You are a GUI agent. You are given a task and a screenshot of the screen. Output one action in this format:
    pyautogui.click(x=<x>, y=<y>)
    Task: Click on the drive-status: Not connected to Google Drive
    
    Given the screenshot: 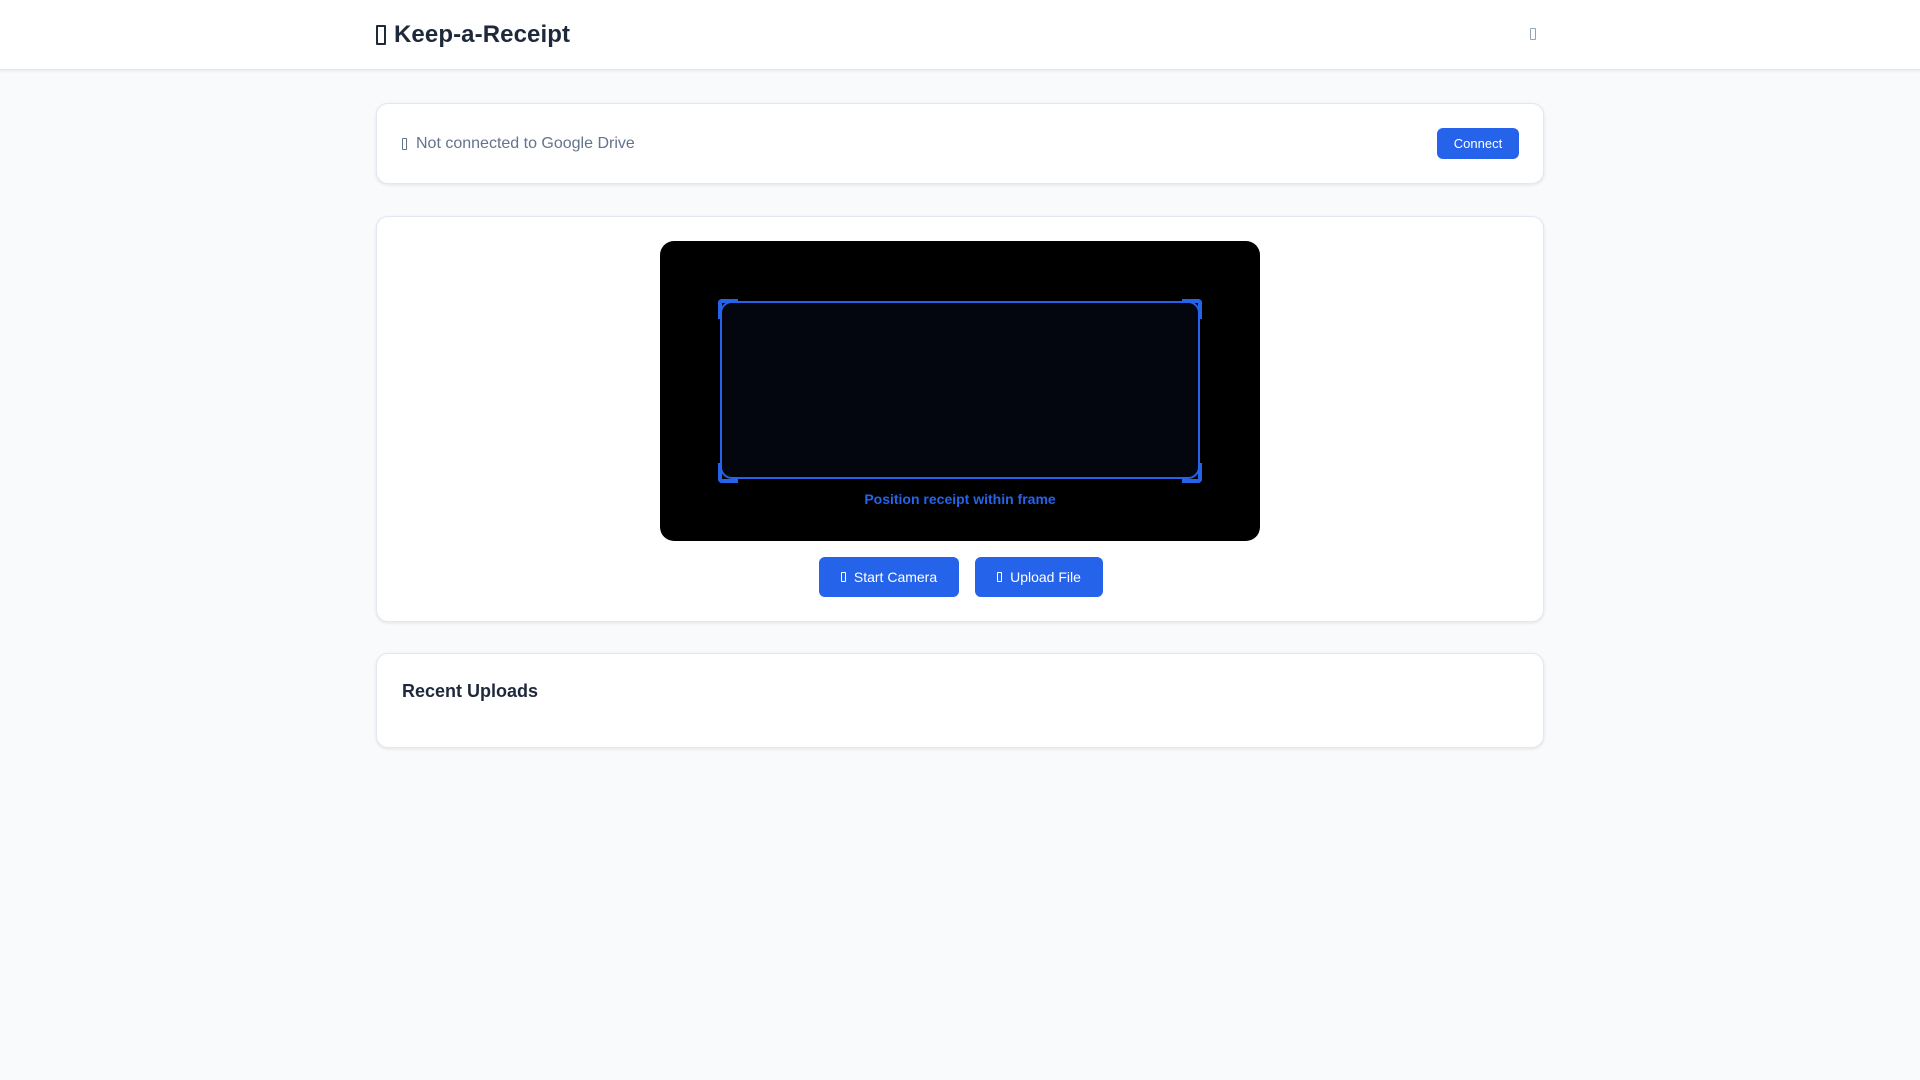 What is the action you would take?
    pyautogui.click(x=518, y=144)
    